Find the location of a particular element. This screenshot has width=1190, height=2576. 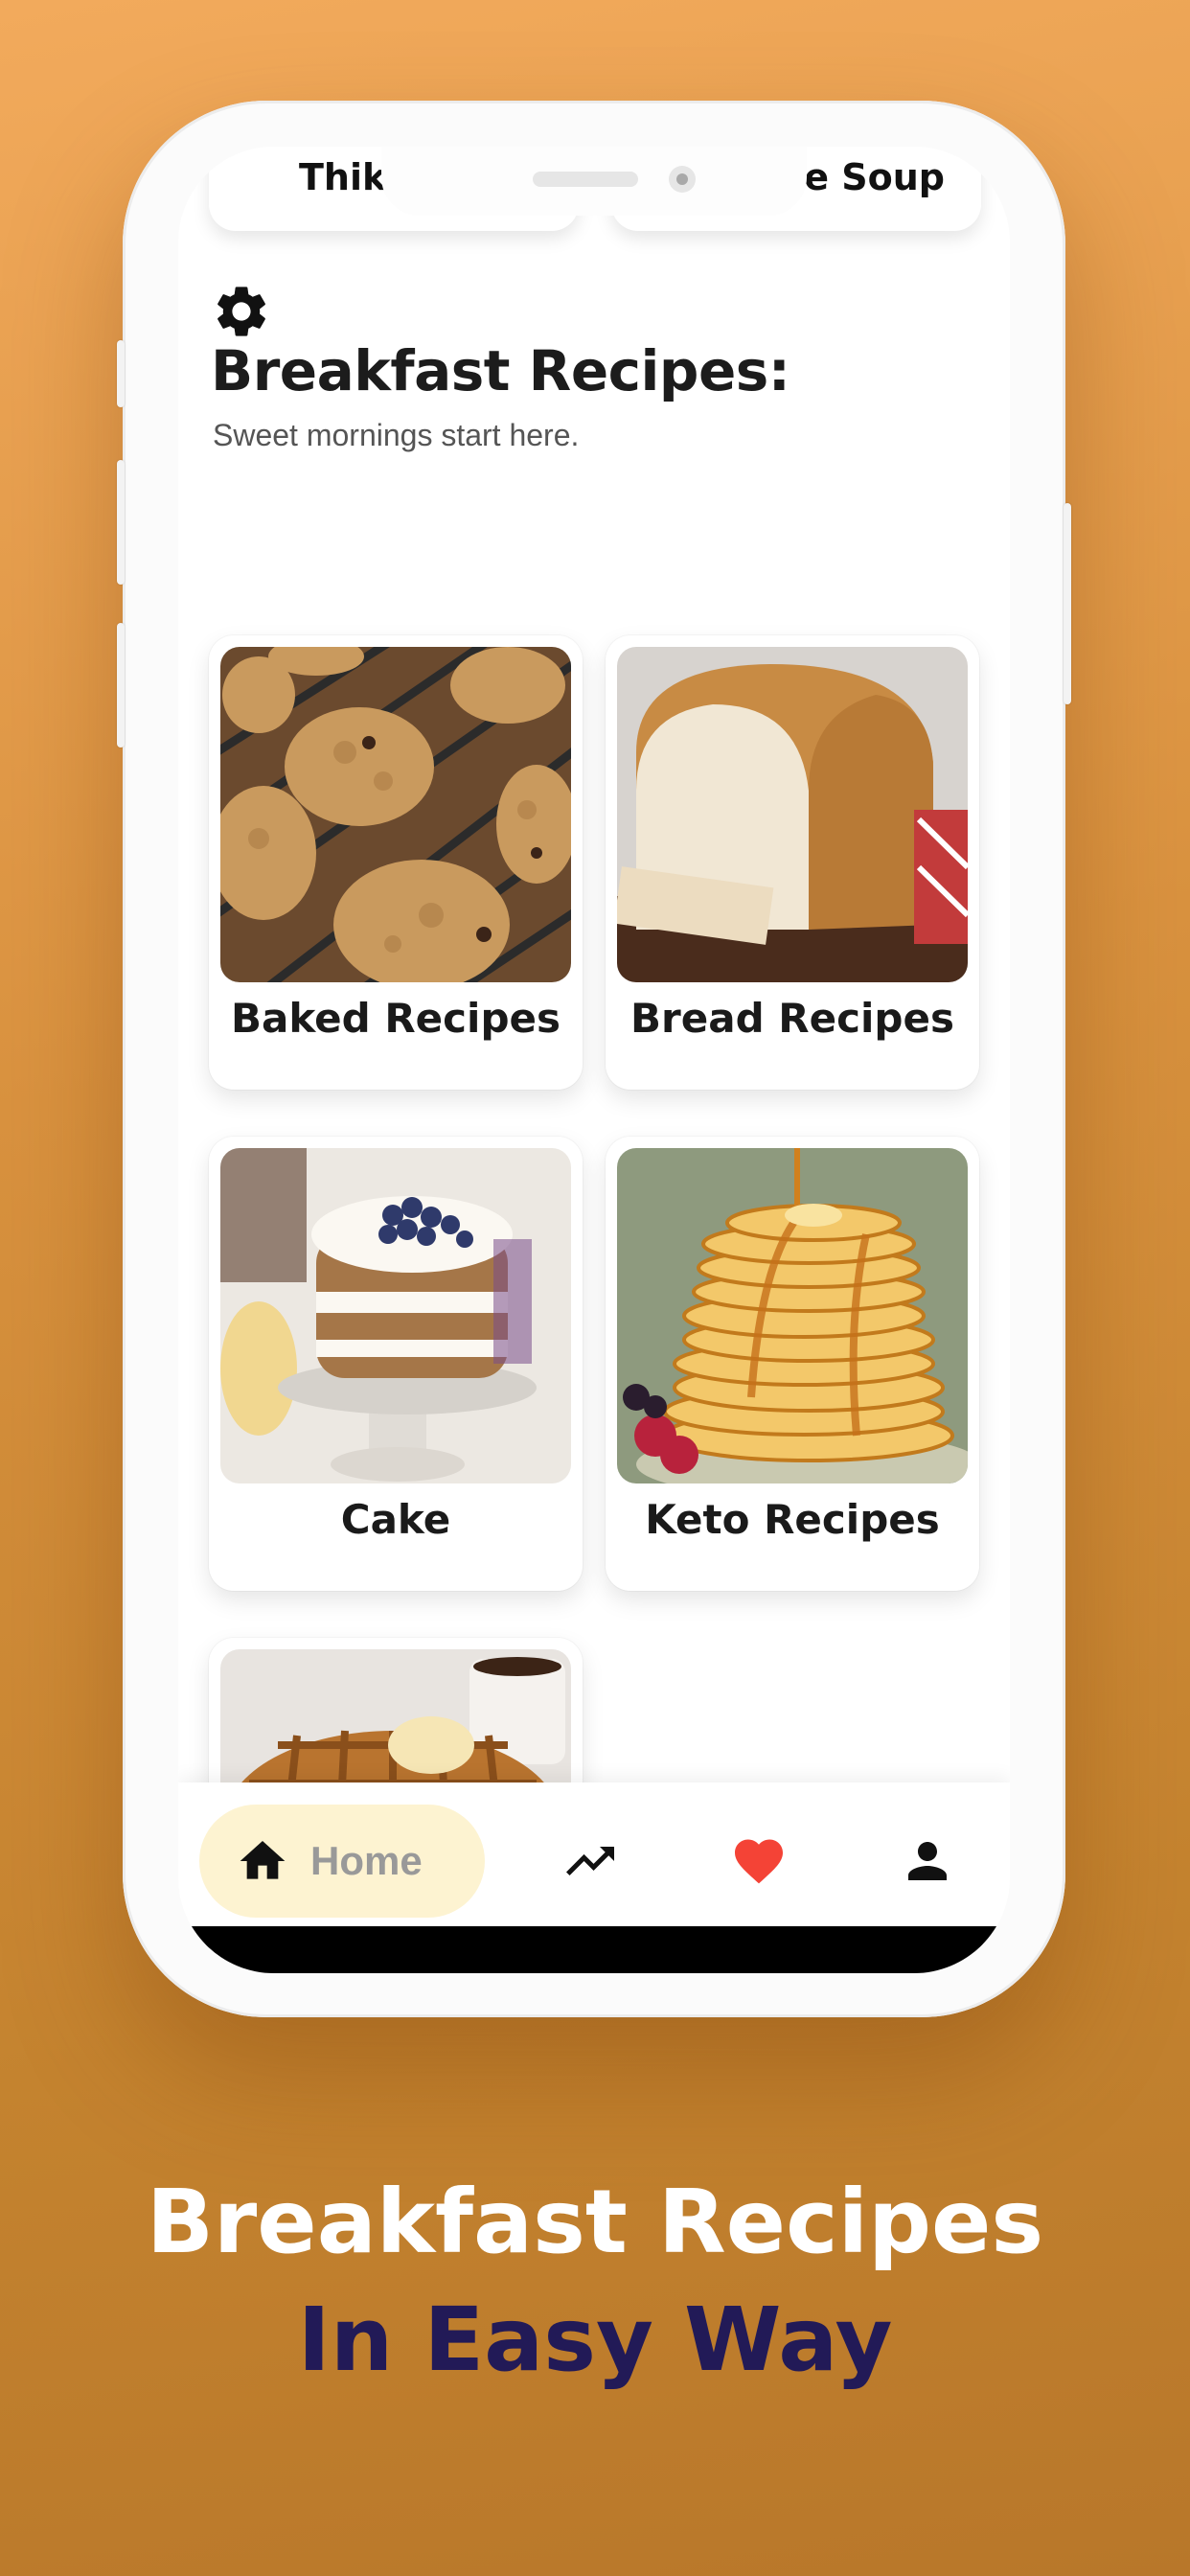

bottom-navigation: Home is located at coordinates (594, 1863).